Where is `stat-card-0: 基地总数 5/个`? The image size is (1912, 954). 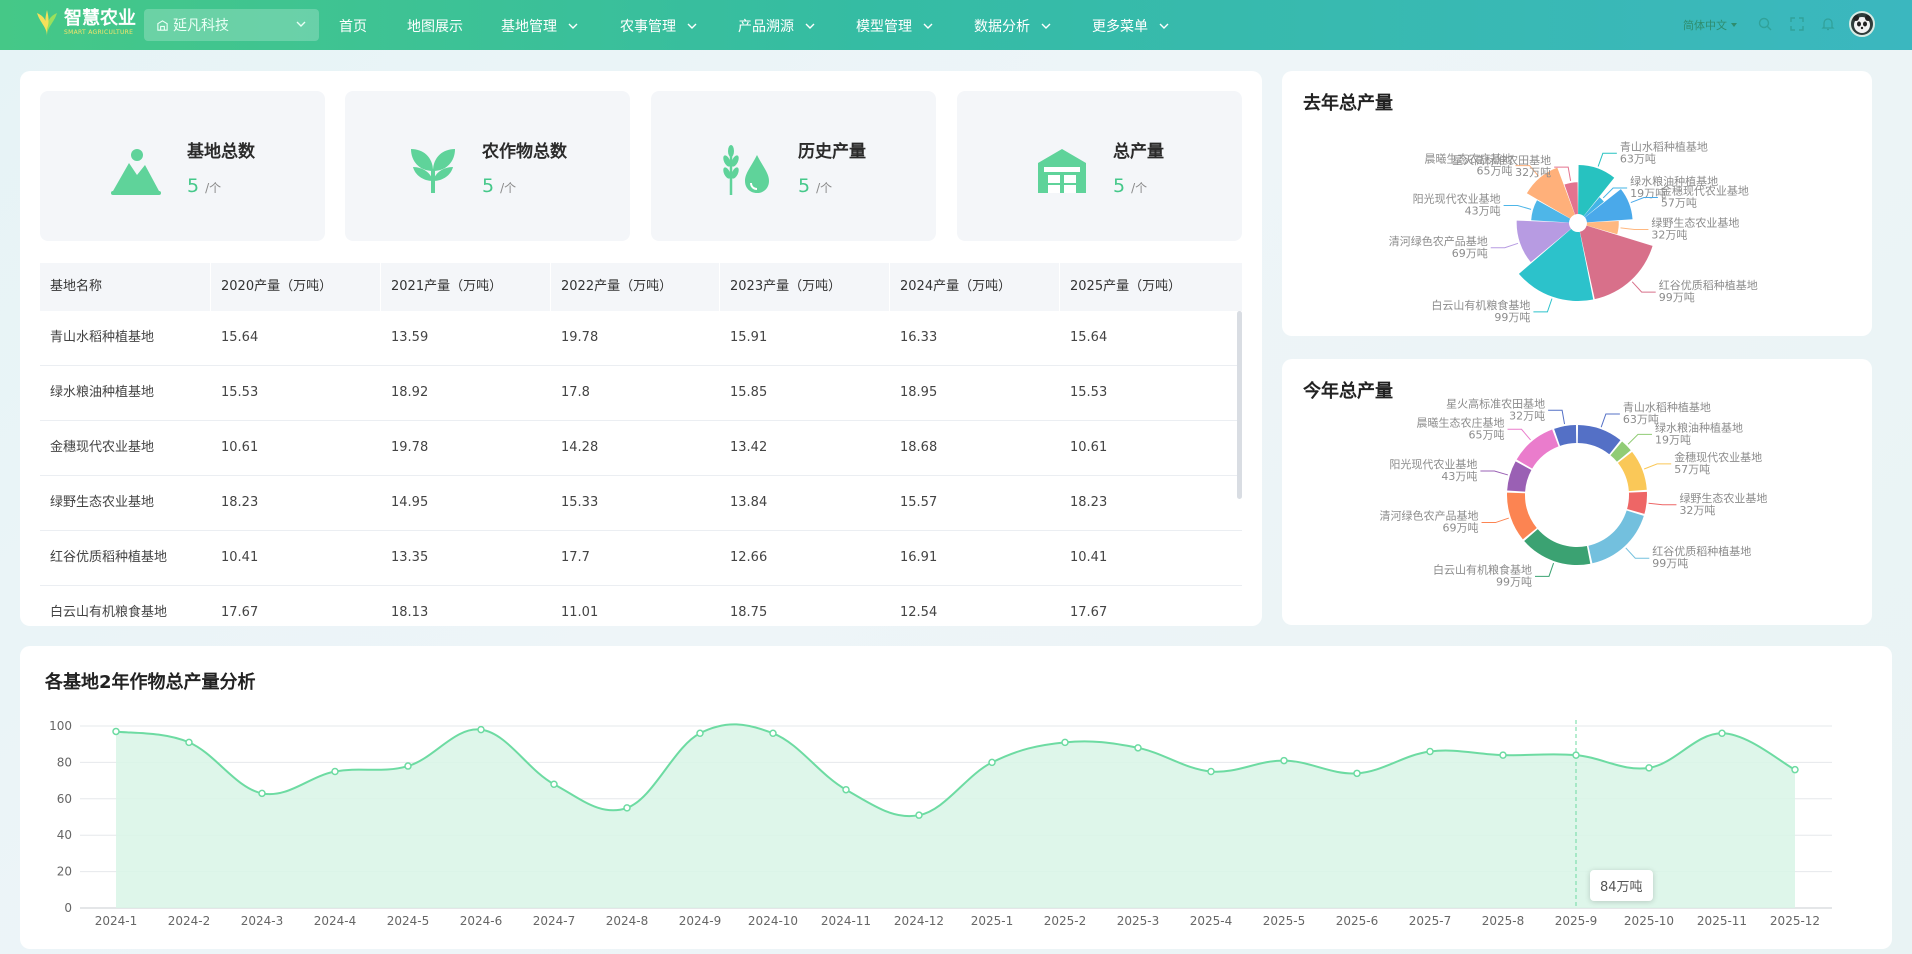
stat-card-0: 基地总数 5/个 is located at coordinates (182, 166).